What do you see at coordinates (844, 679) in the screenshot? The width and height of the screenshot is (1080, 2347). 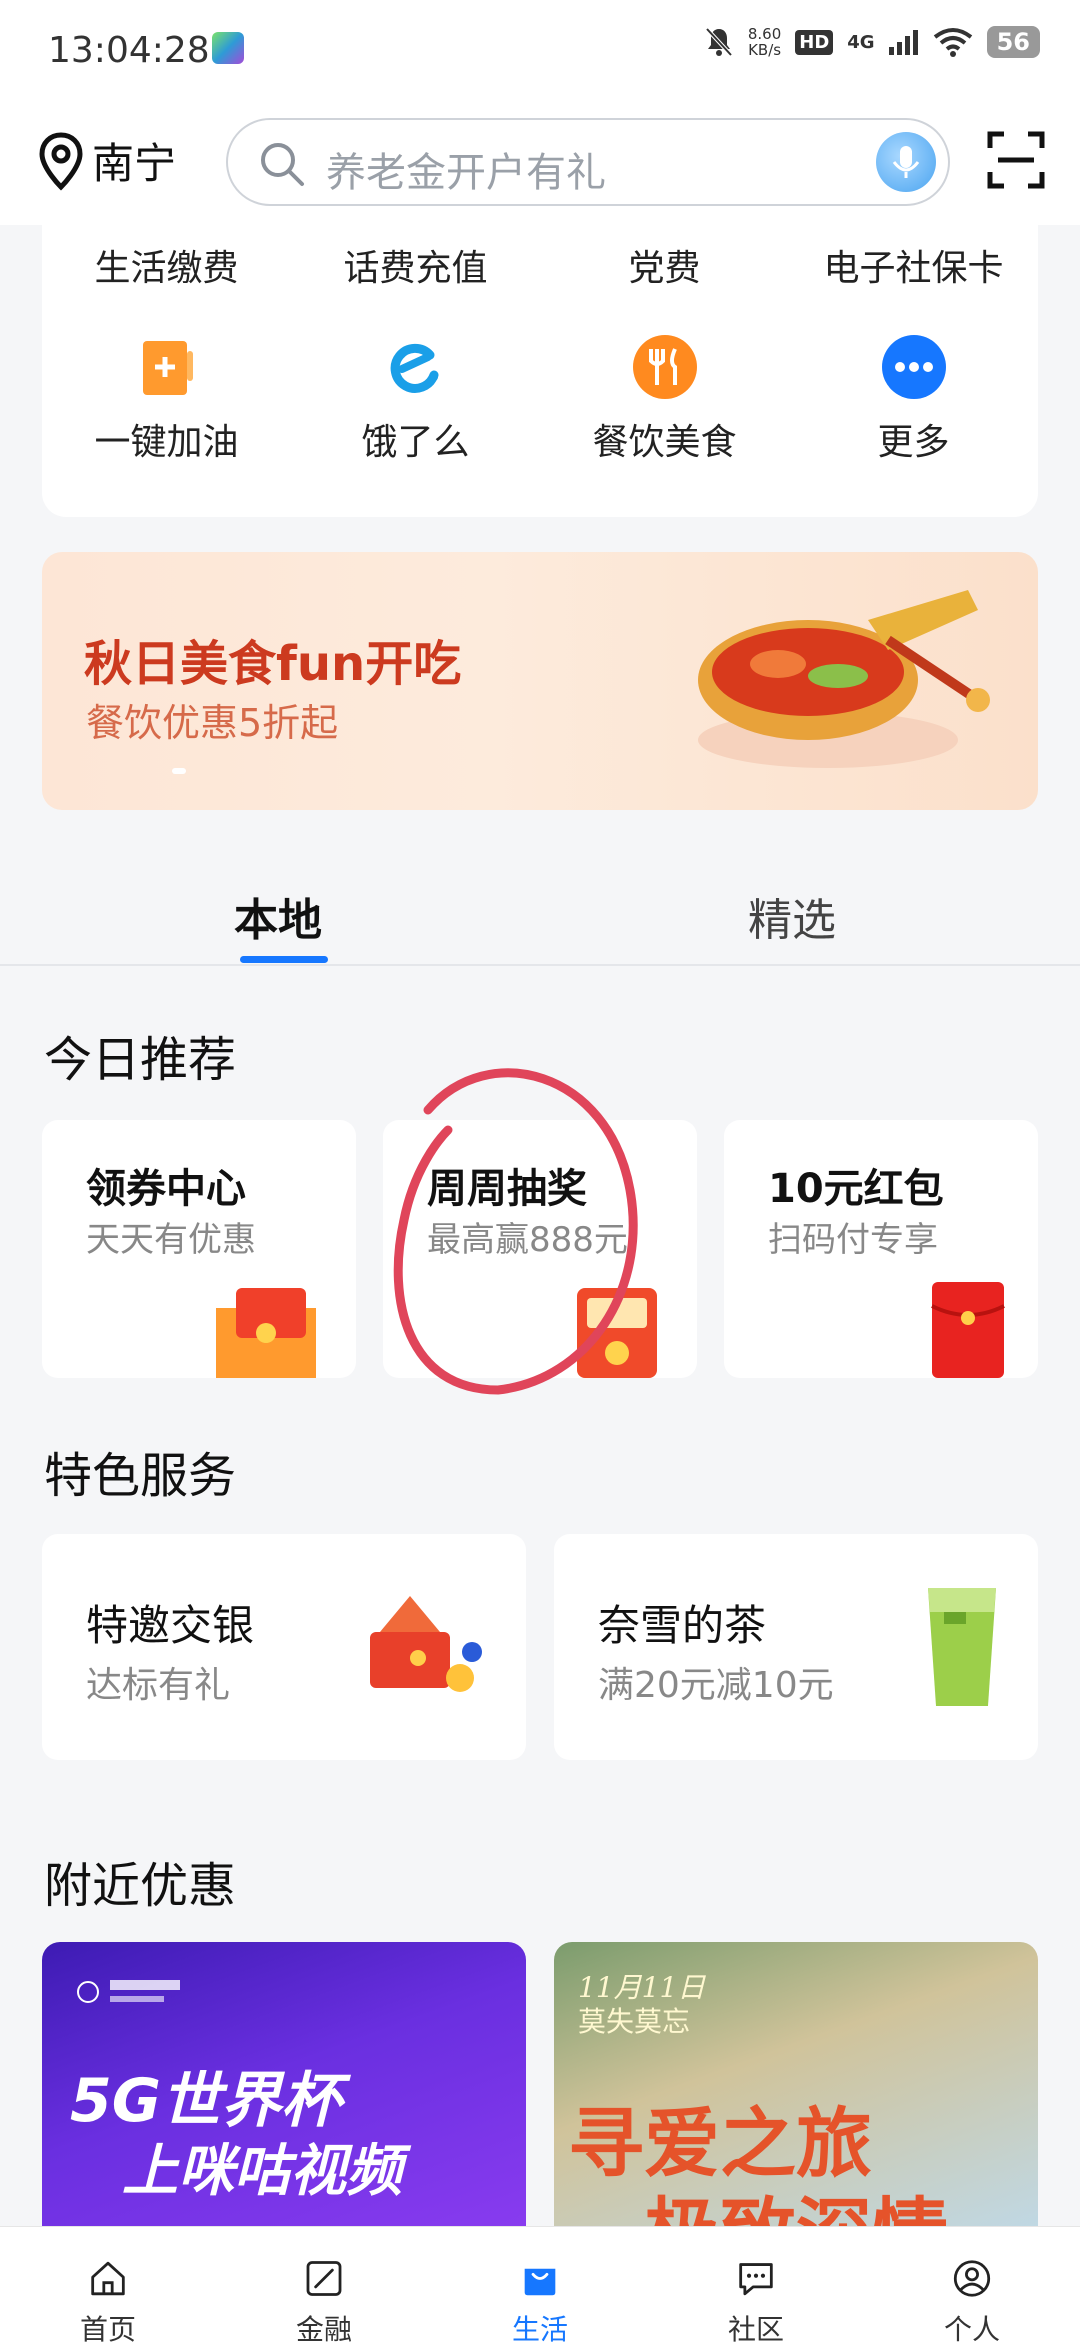 I see `hotpot-illustration` at bounding box center [844, 679].